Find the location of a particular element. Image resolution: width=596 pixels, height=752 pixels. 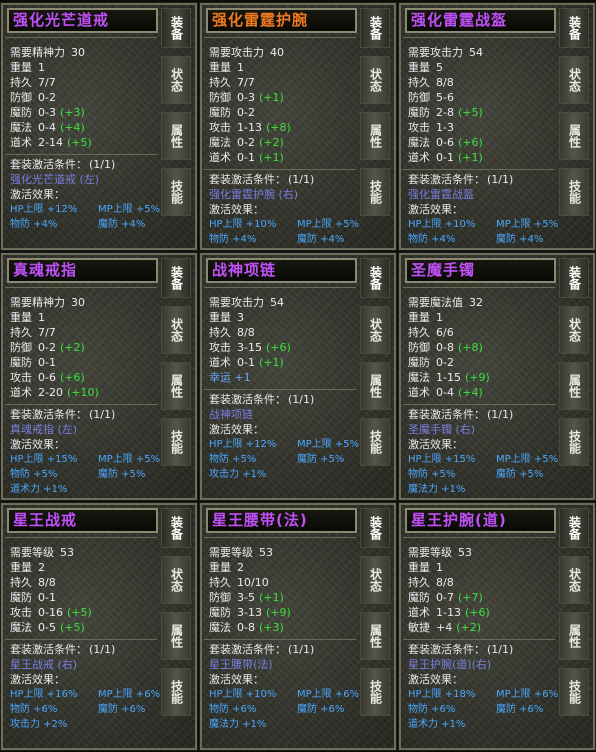

item-stats-list: 需要等级 53 重量 2 持久 8/8 魔防 0-1 攻击 0-16 (+5) 魔法 0-5 (+5) is located at coordinates (85, 590).